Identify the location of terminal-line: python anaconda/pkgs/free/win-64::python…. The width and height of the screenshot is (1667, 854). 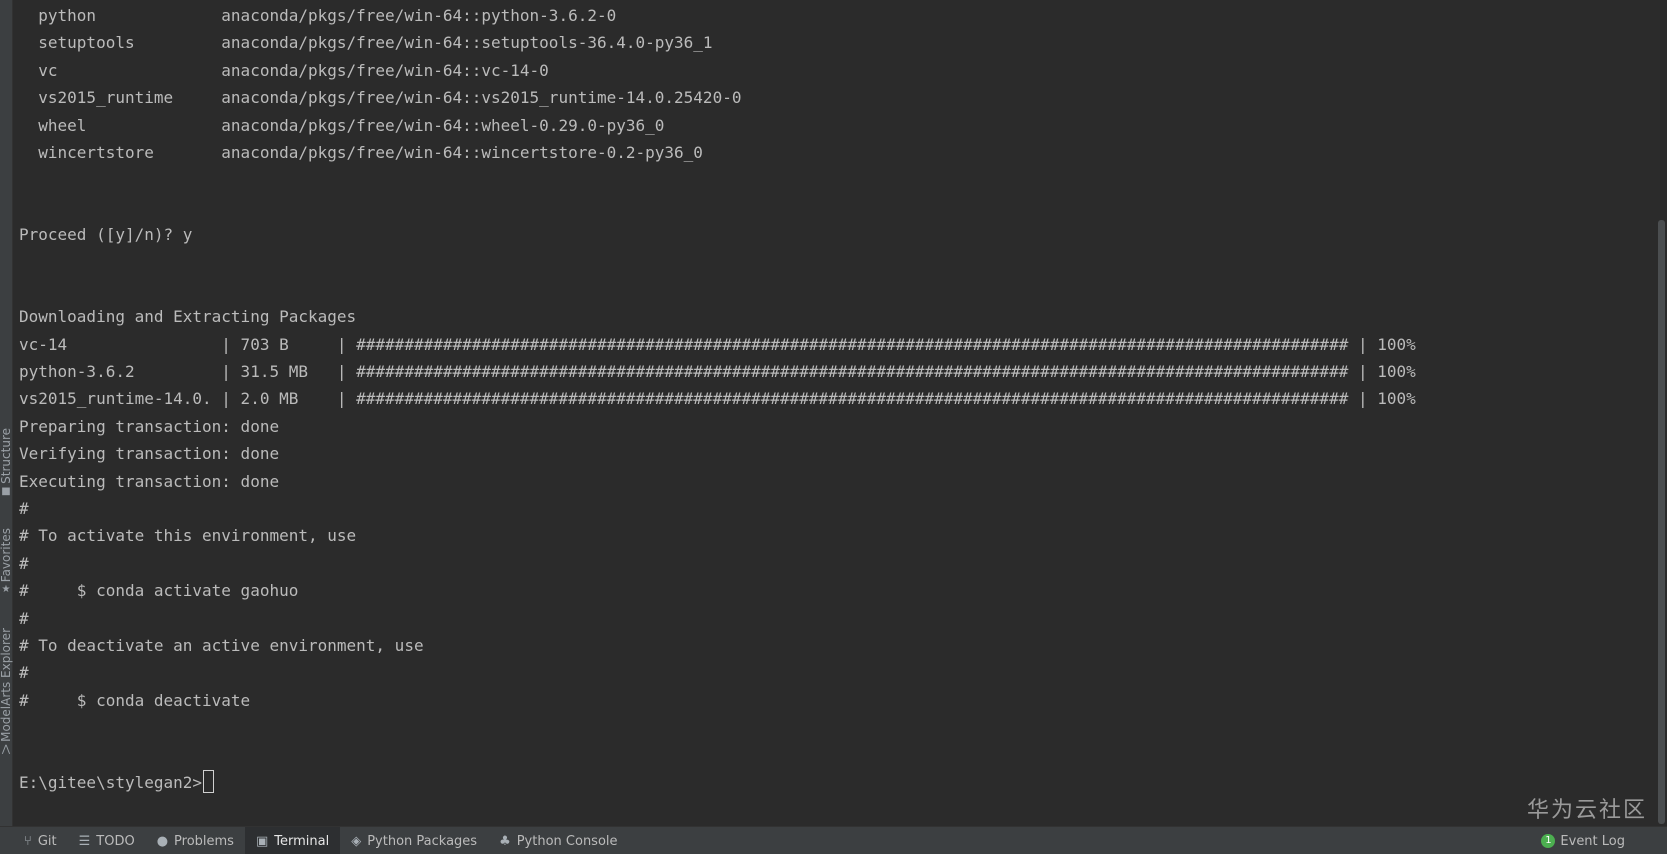
(318, 15).